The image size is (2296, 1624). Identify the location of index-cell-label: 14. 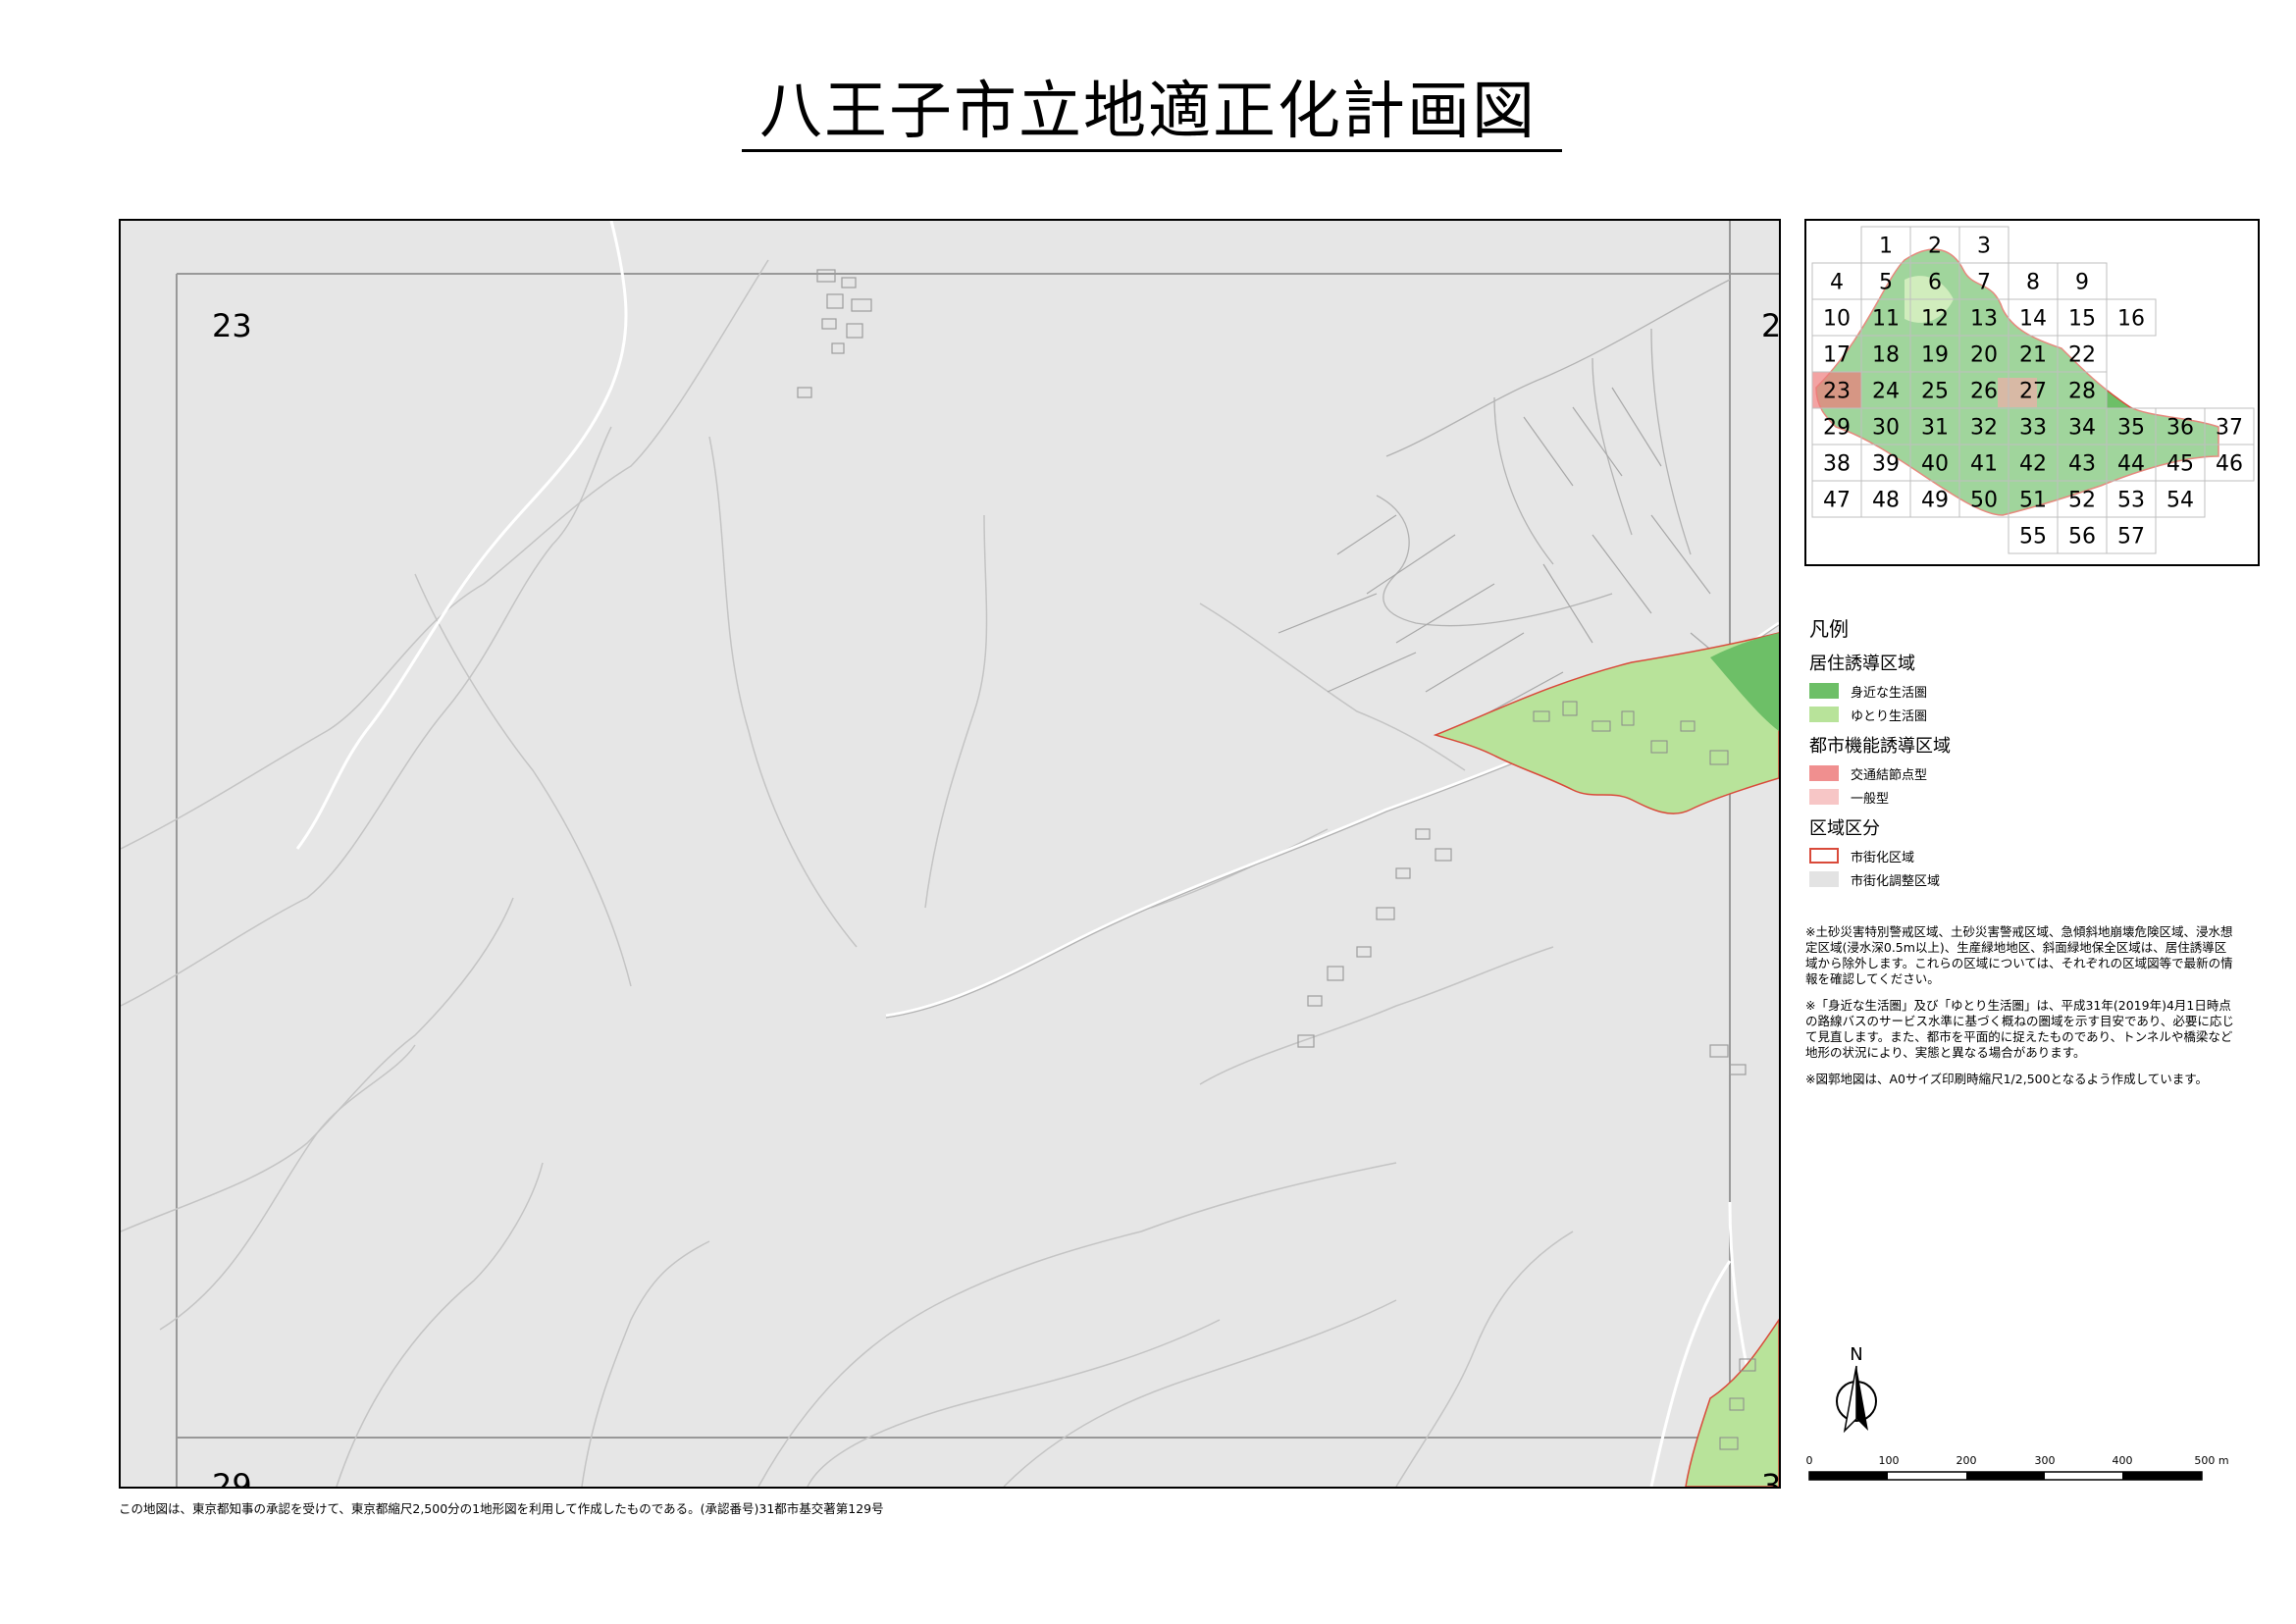
(2033, 319).